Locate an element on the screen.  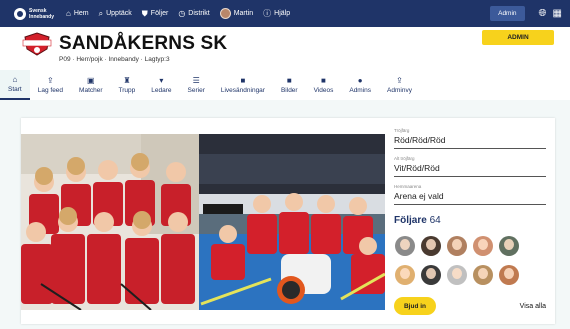
club-logo is located at coordinates (37, 44).